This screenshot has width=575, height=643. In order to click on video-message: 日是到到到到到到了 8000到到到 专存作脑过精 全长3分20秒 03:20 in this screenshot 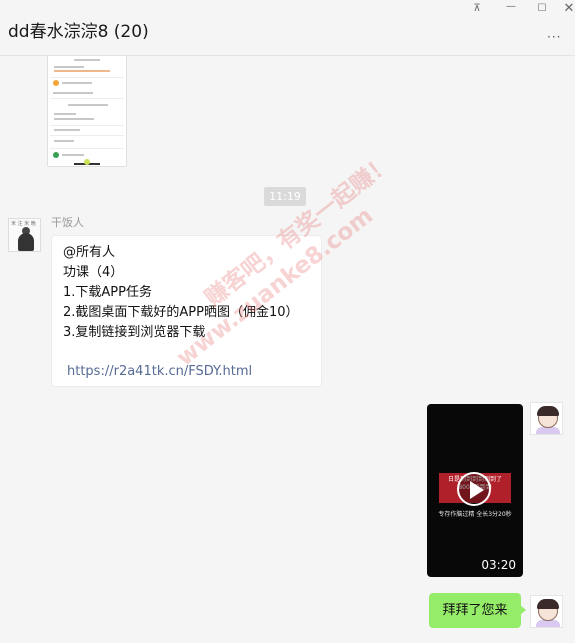, I will do `click(475, 490)`.